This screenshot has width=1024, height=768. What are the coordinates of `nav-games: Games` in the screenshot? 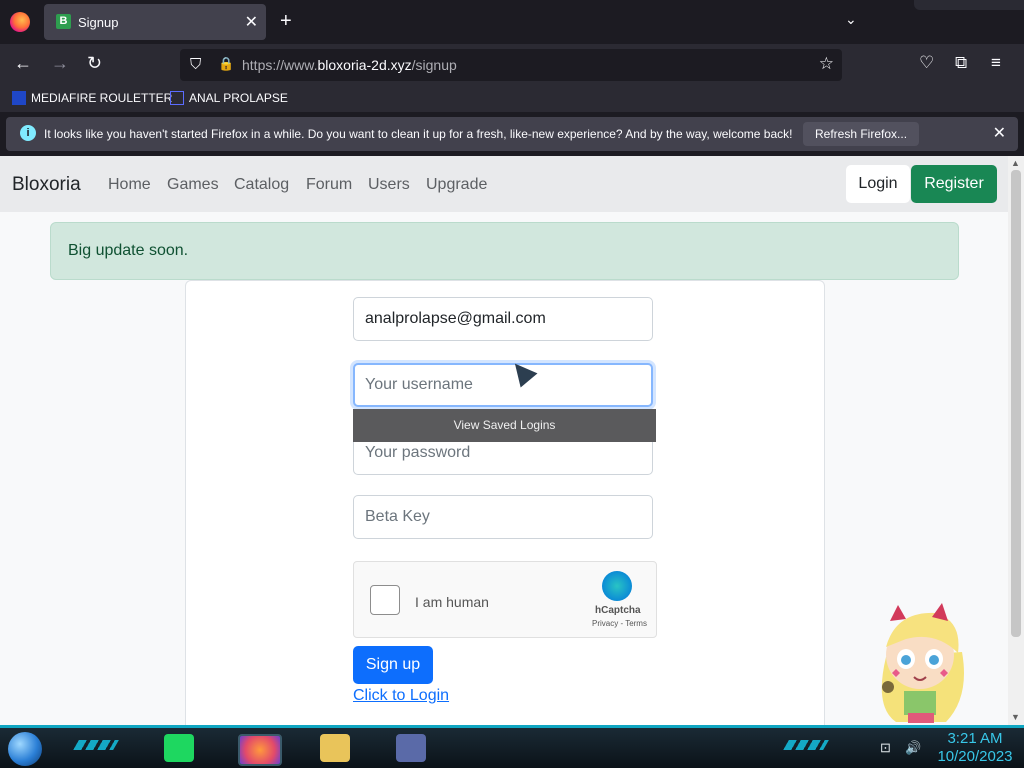 It's located at (193, 185).